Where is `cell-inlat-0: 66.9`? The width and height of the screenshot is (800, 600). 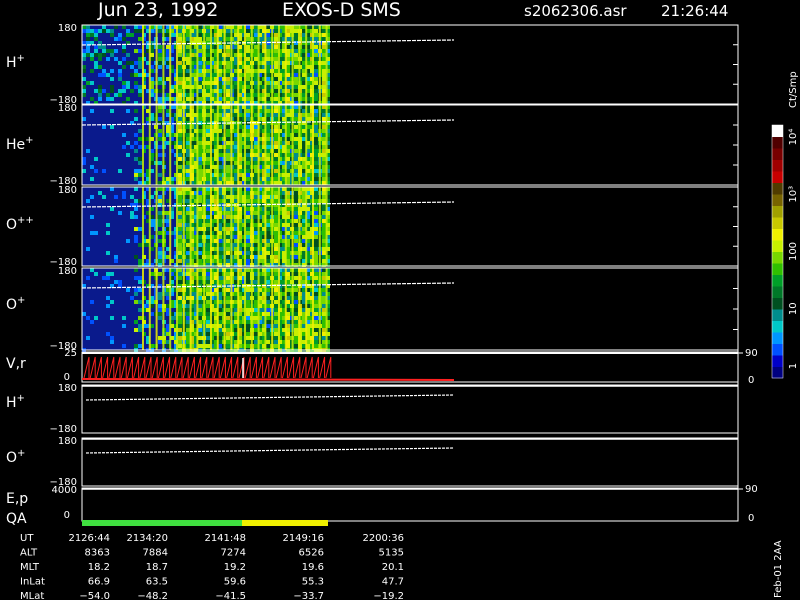
cell-inlat-0: 66.9 is located at coordinates (99, 582).